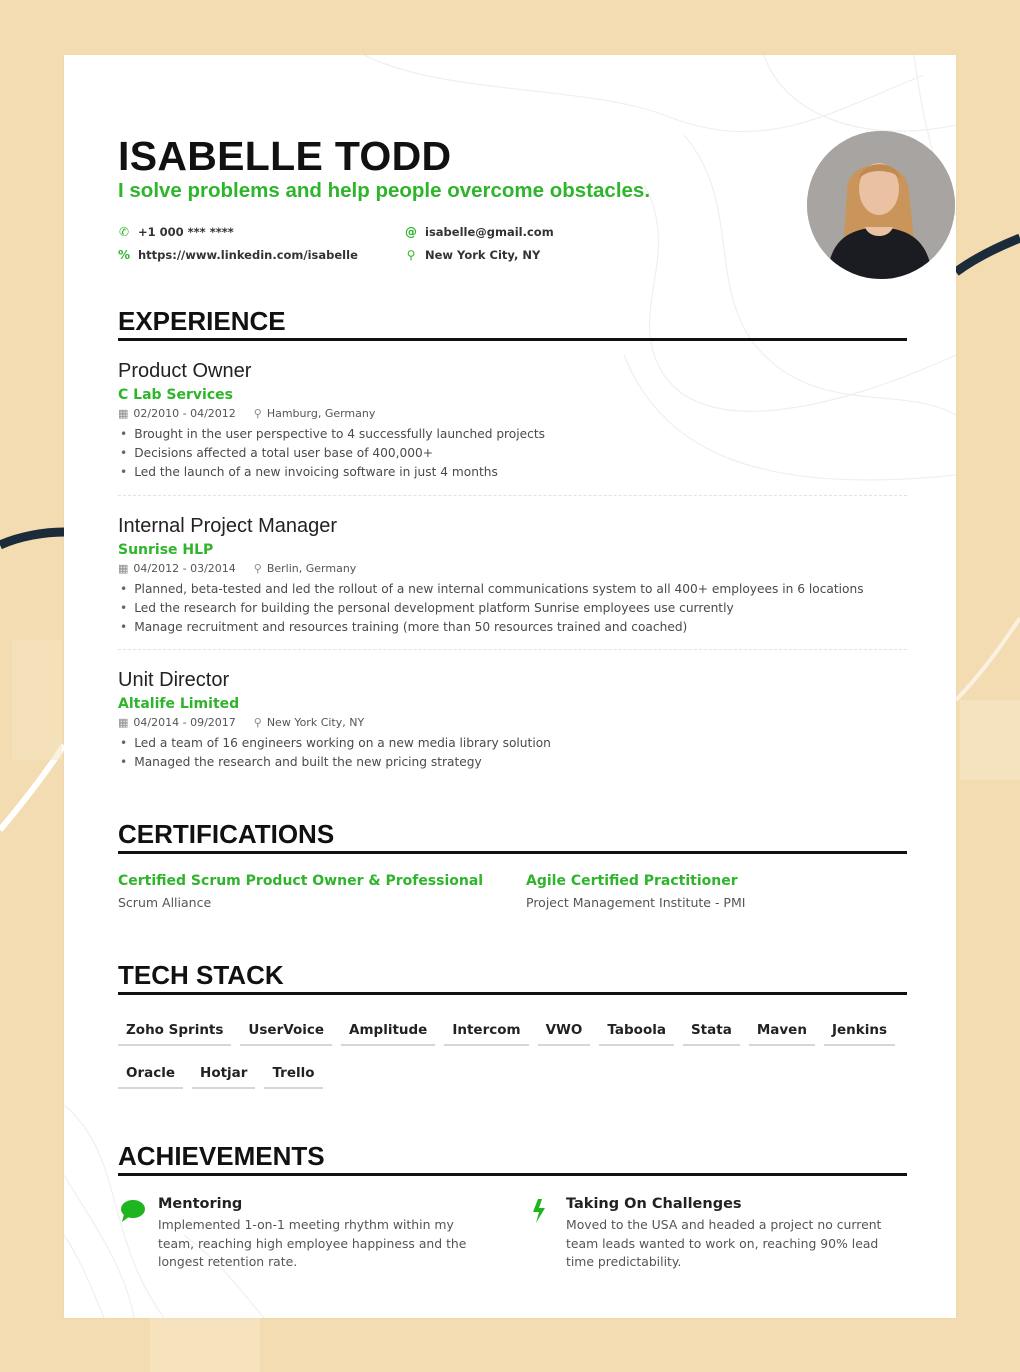  What do you see at coordinates (124, 232) in the screenshot?
I see `phone-icon: ✆` at bounding box center [124, 232].